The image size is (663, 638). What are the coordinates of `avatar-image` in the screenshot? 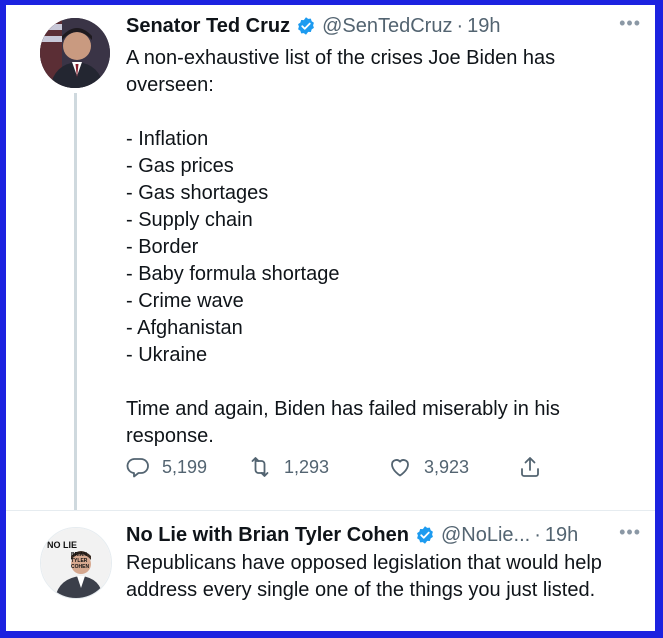 It's located at (75, 53).